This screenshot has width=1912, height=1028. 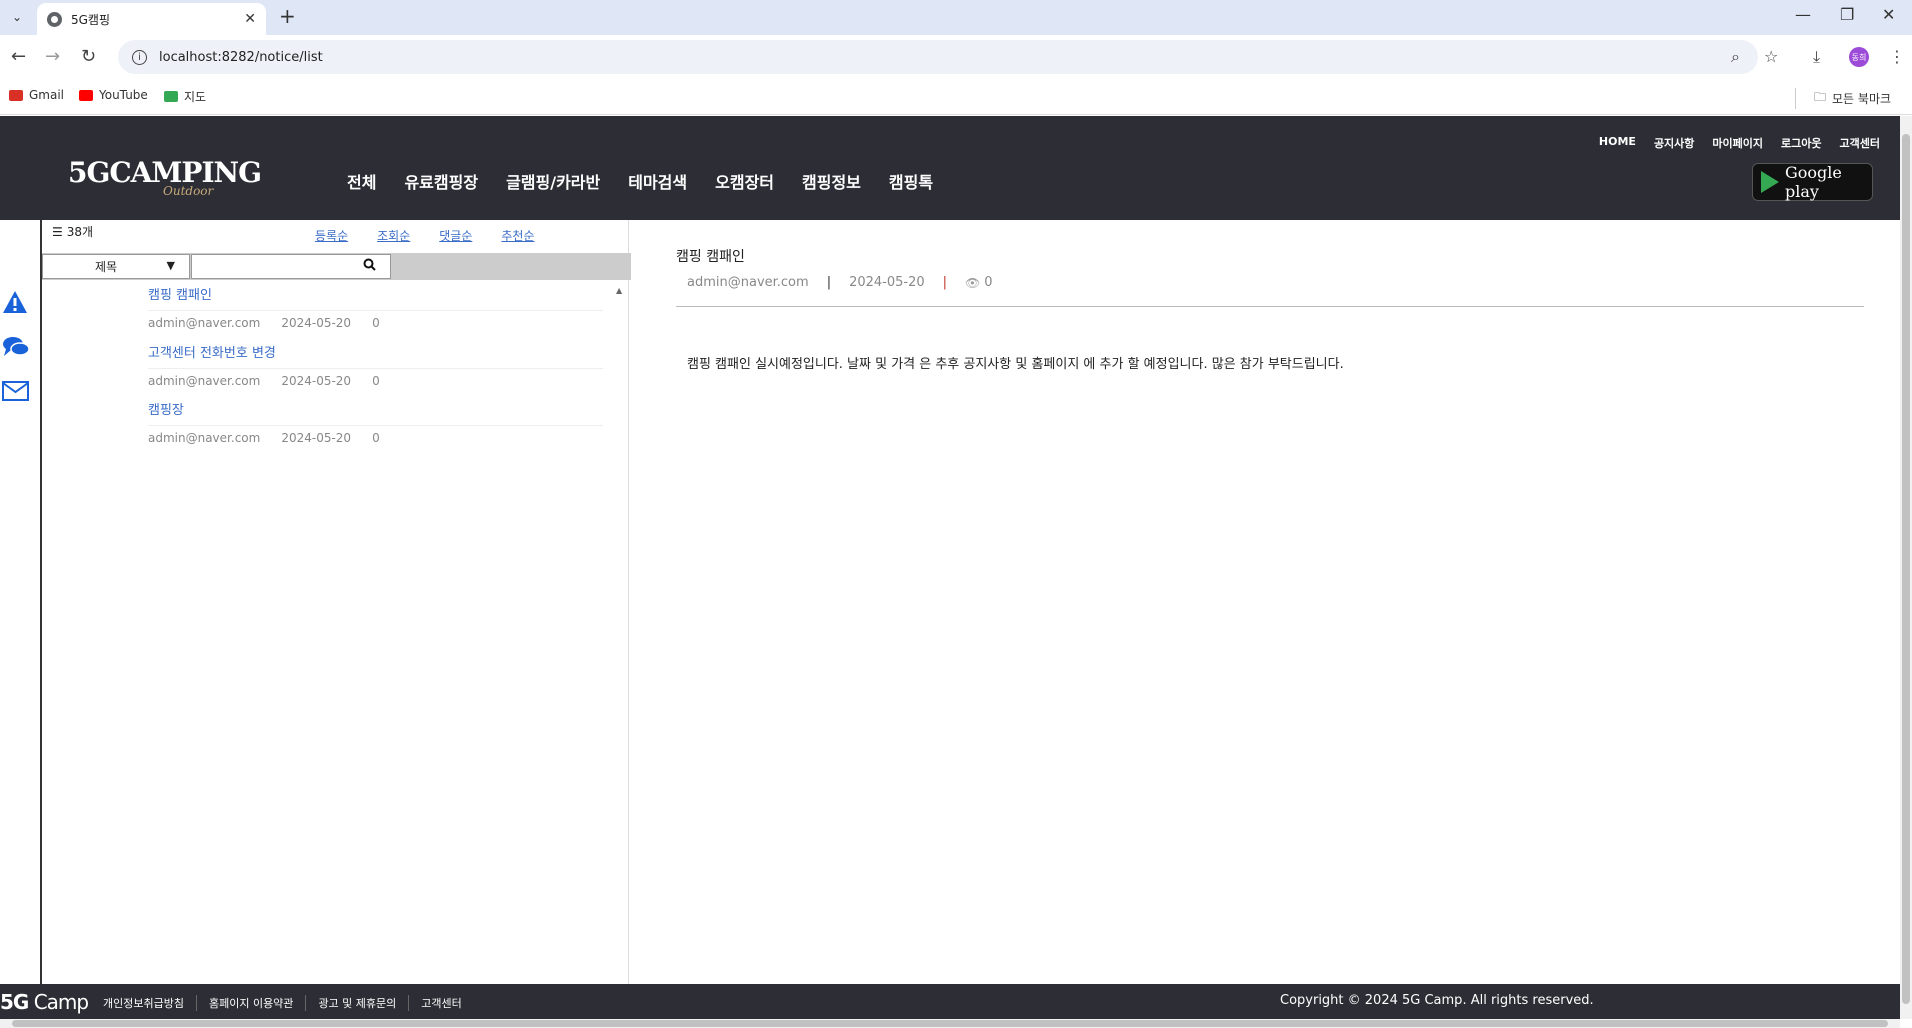 I want to click on close-tab-icon: ✕, so click(x=250, y=19).